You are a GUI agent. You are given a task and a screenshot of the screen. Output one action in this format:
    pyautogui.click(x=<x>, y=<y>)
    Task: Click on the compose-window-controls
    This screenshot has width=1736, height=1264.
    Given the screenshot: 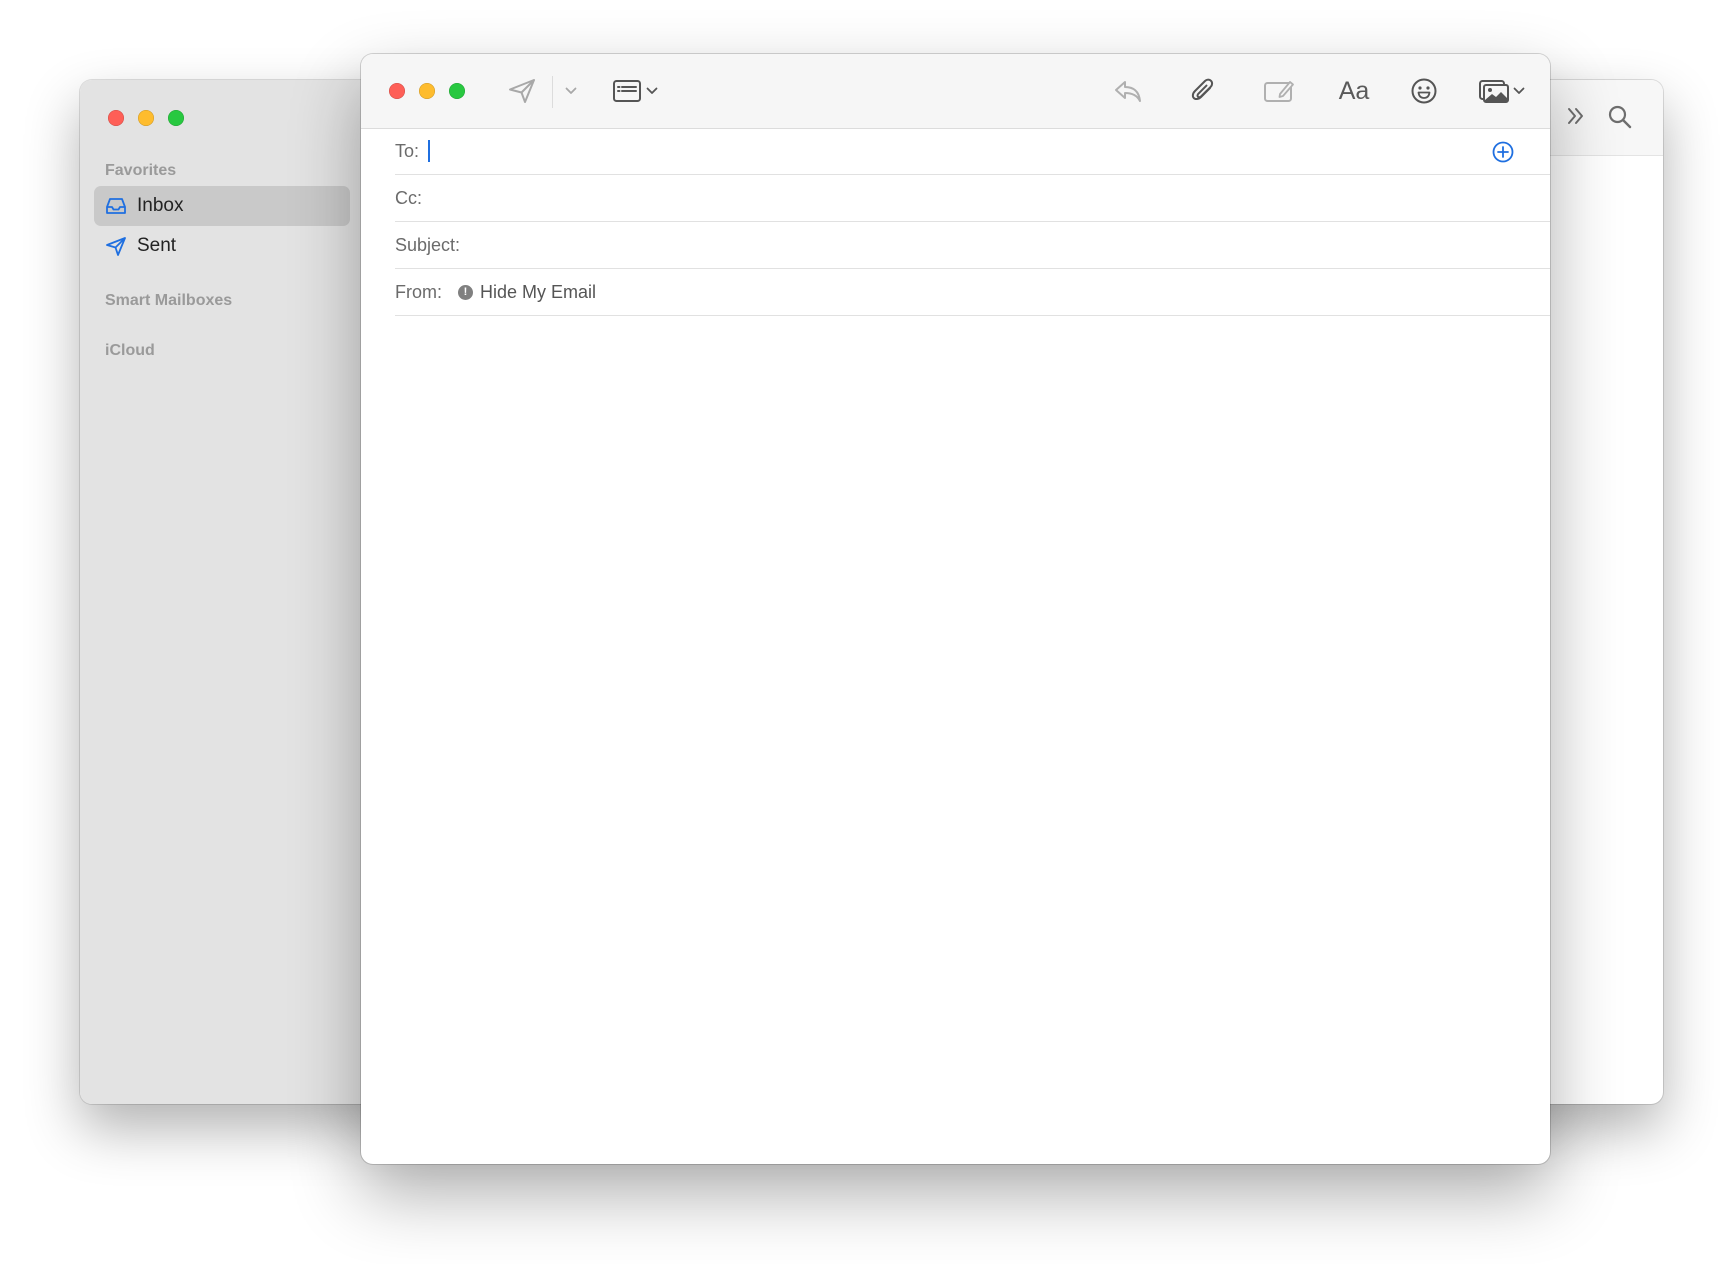 What is the action you would take?
    pyautogui.click(x=427, y=91)
    